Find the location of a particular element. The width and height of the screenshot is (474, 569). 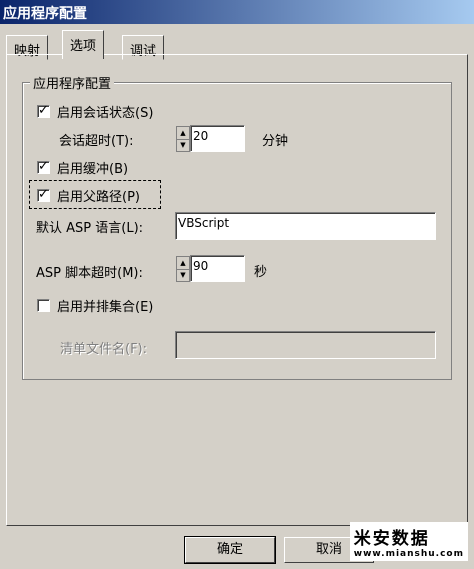

parent-paths-checkbox: ✓ is located at coordinates (43, 194).